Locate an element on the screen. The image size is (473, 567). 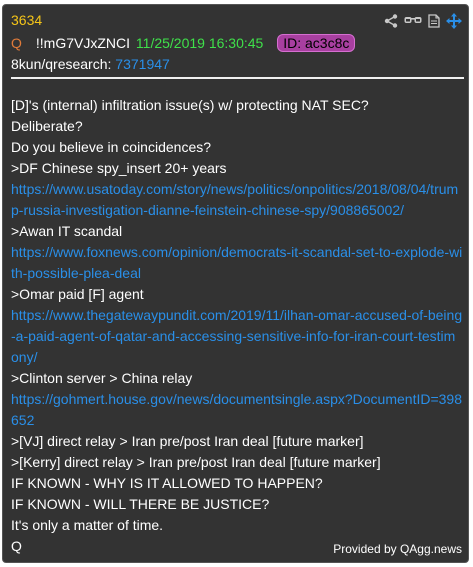
post-toolbar is located at coordinates (423, 21).